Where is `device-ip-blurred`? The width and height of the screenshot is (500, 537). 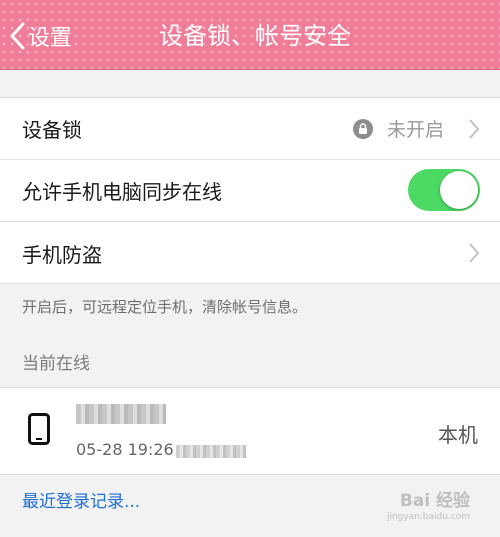
device-ip-blurred is located at coordinates (211, 451).